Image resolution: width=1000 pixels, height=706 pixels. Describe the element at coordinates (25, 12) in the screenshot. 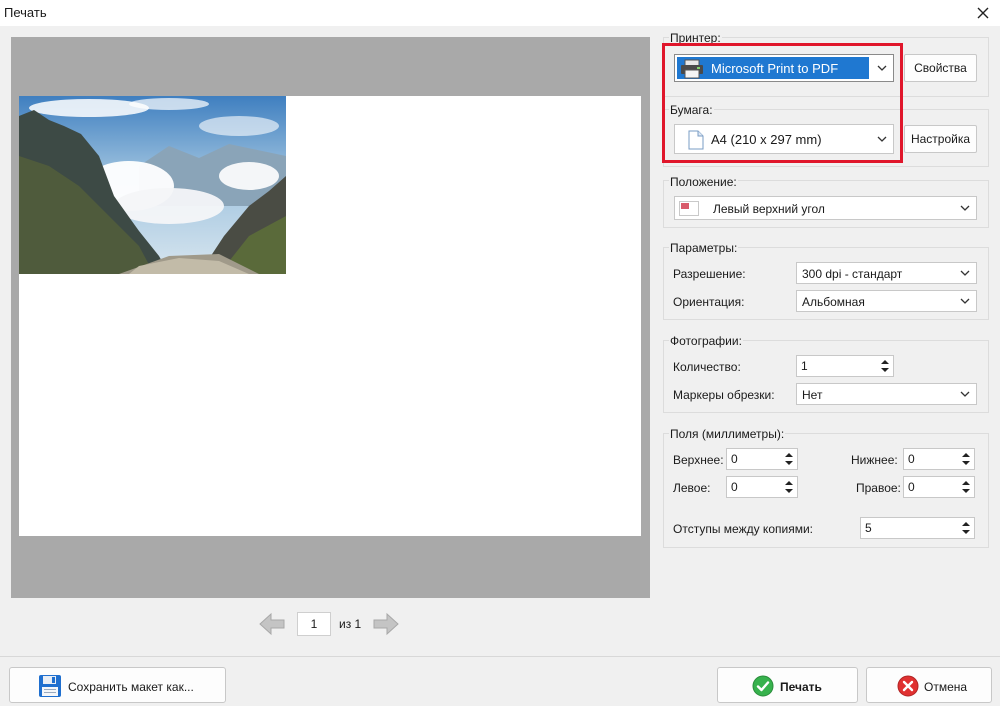

I see `window-title: Печать` at that location.